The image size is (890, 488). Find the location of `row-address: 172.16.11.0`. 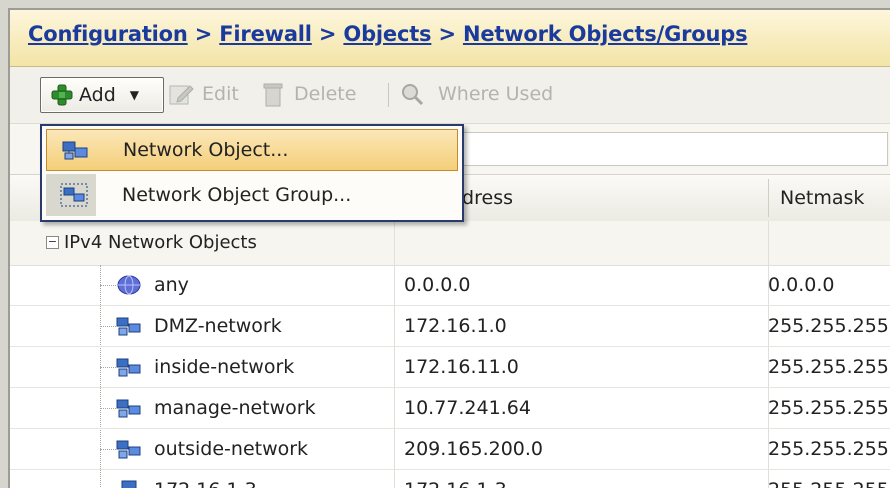

row-address: 172.16.11.0 is located at coordinates (461, 367).